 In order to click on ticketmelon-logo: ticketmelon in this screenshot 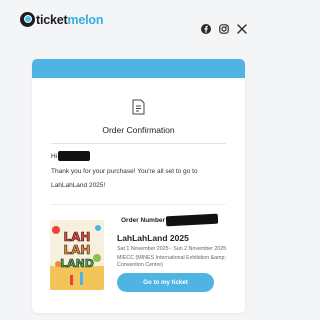, I will do `click(61, 19)`.